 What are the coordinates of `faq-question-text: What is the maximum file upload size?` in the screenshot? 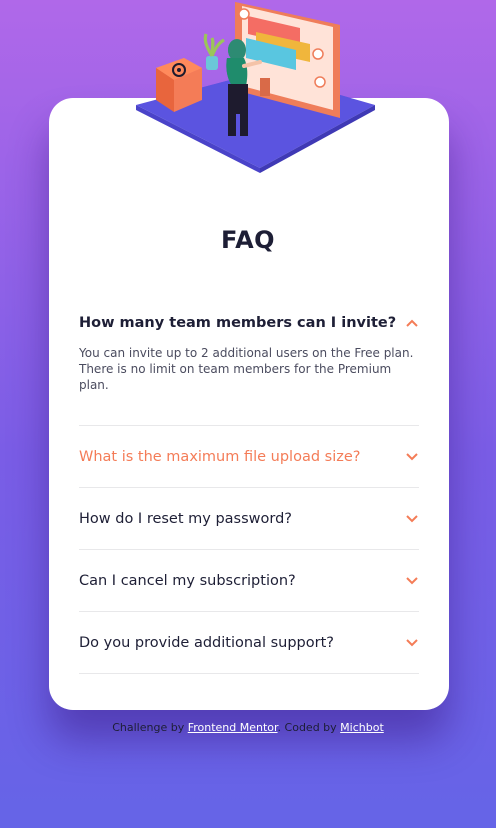 It's located at (220, 456).